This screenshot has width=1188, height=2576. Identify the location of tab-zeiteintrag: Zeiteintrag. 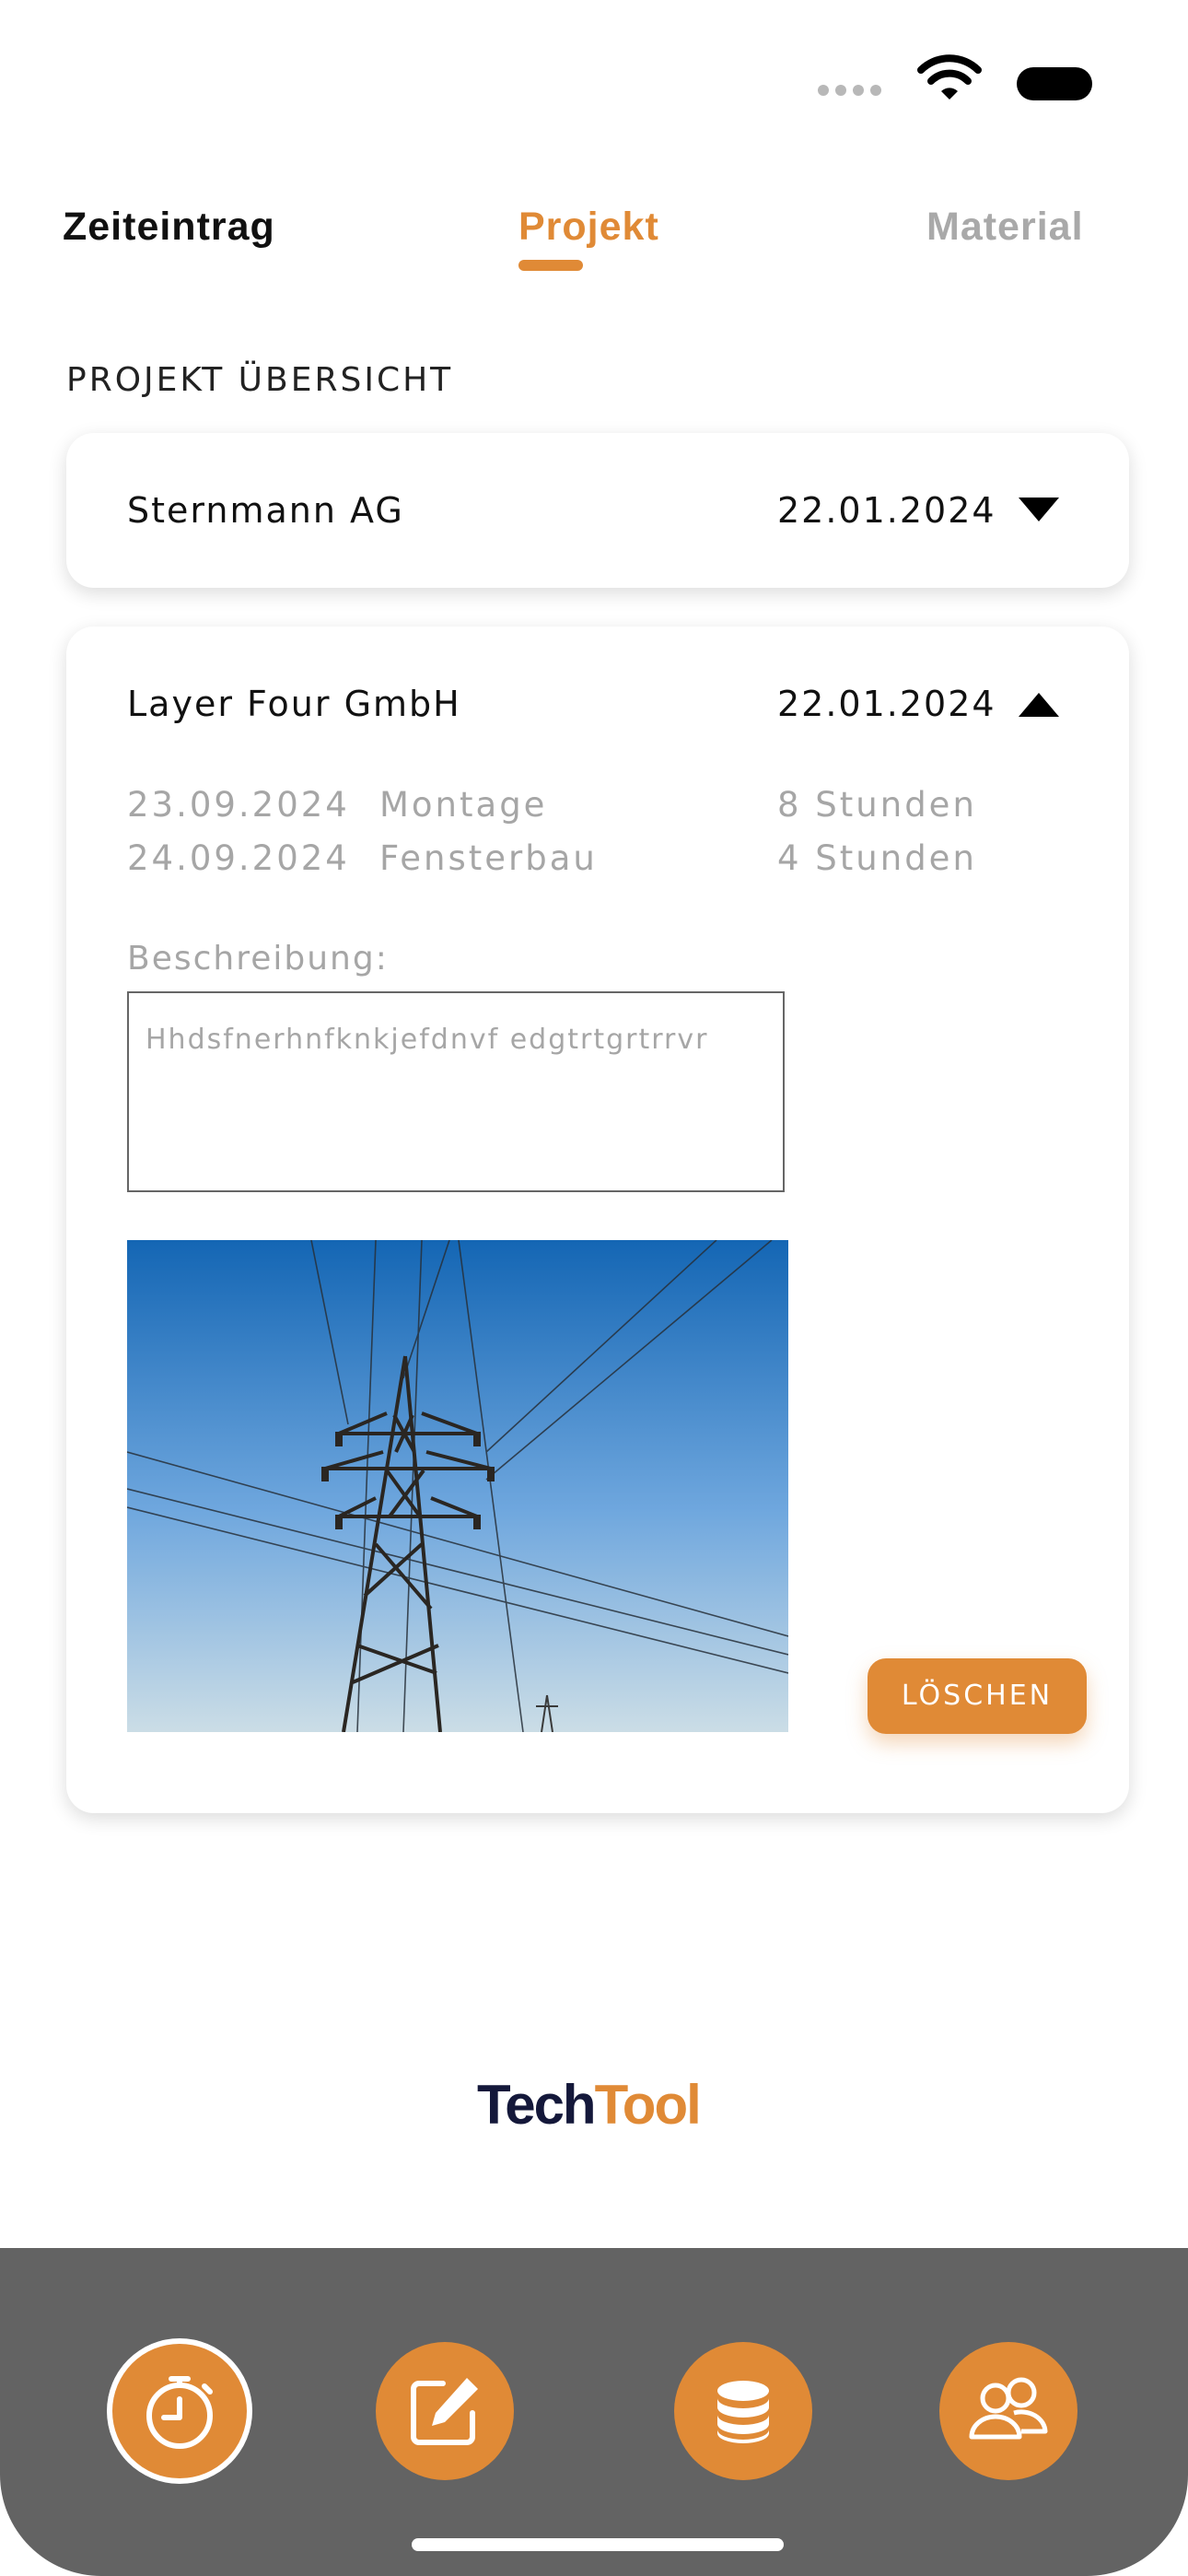
(169, 227).